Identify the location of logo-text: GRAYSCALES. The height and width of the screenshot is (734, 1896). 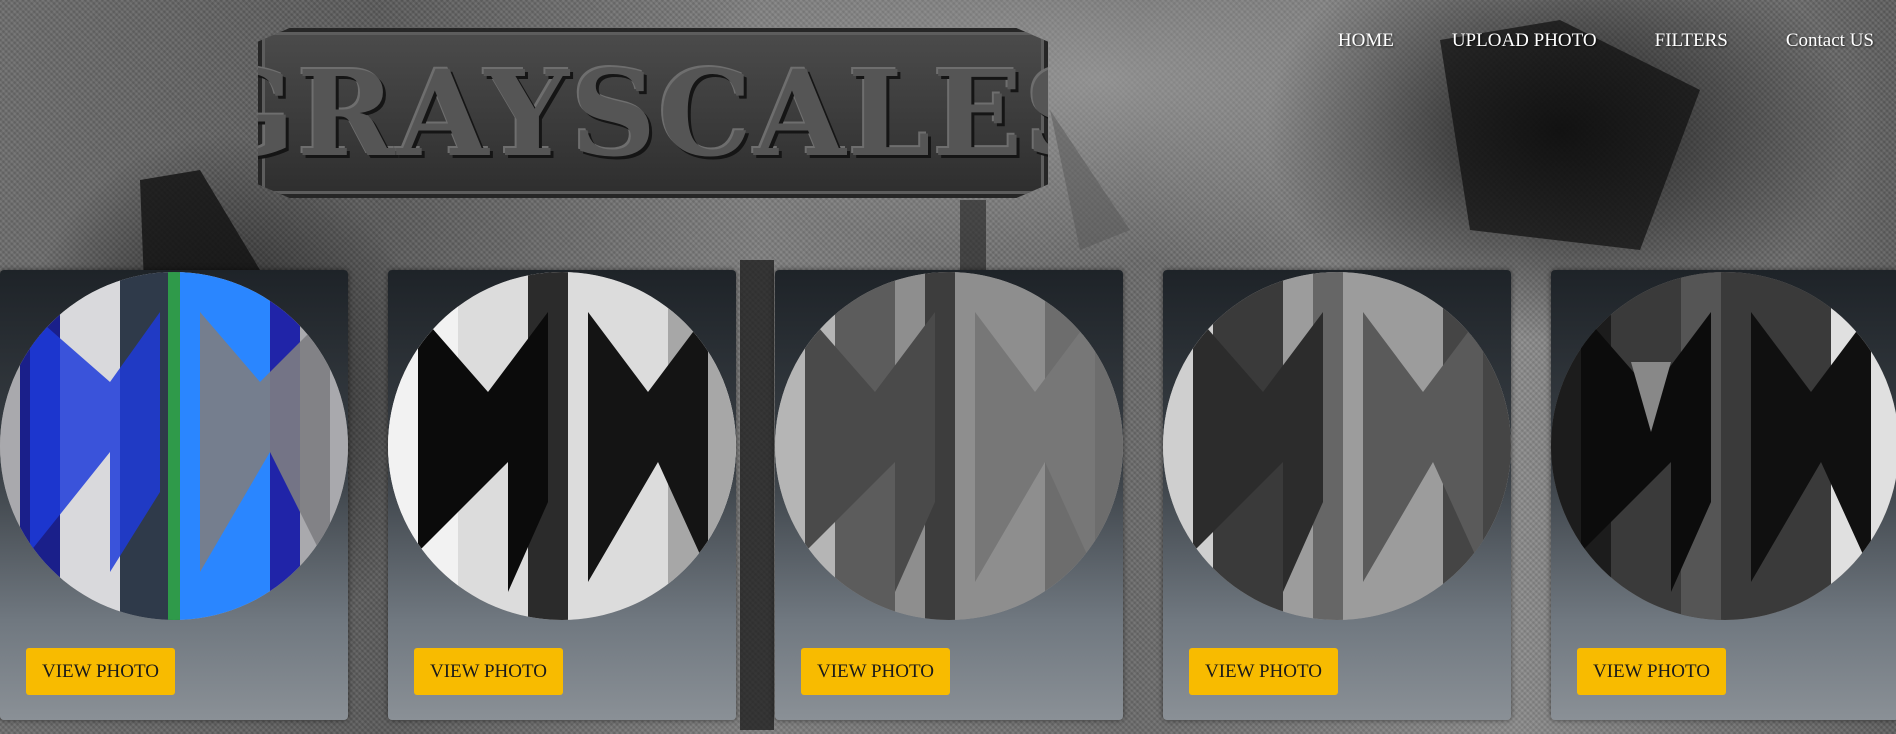
(653, 113).